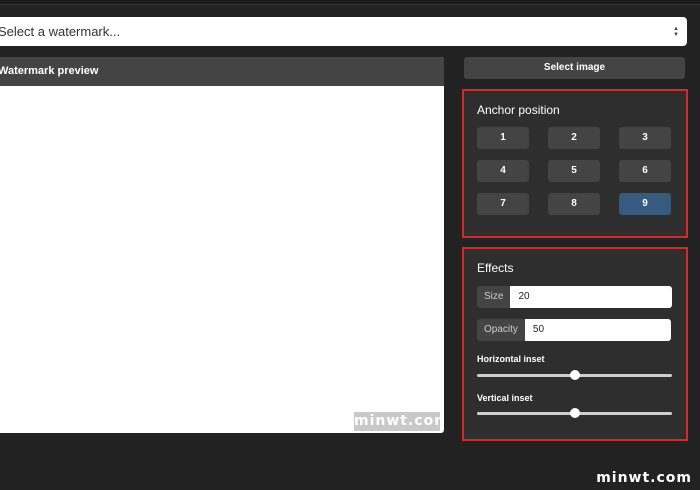 The width and height of the screenshot is (700, 490). Describe the element at coordinates (511, 359) in the screenshot. I see `horizontal-inset-label: Horizontal inset` at that location.